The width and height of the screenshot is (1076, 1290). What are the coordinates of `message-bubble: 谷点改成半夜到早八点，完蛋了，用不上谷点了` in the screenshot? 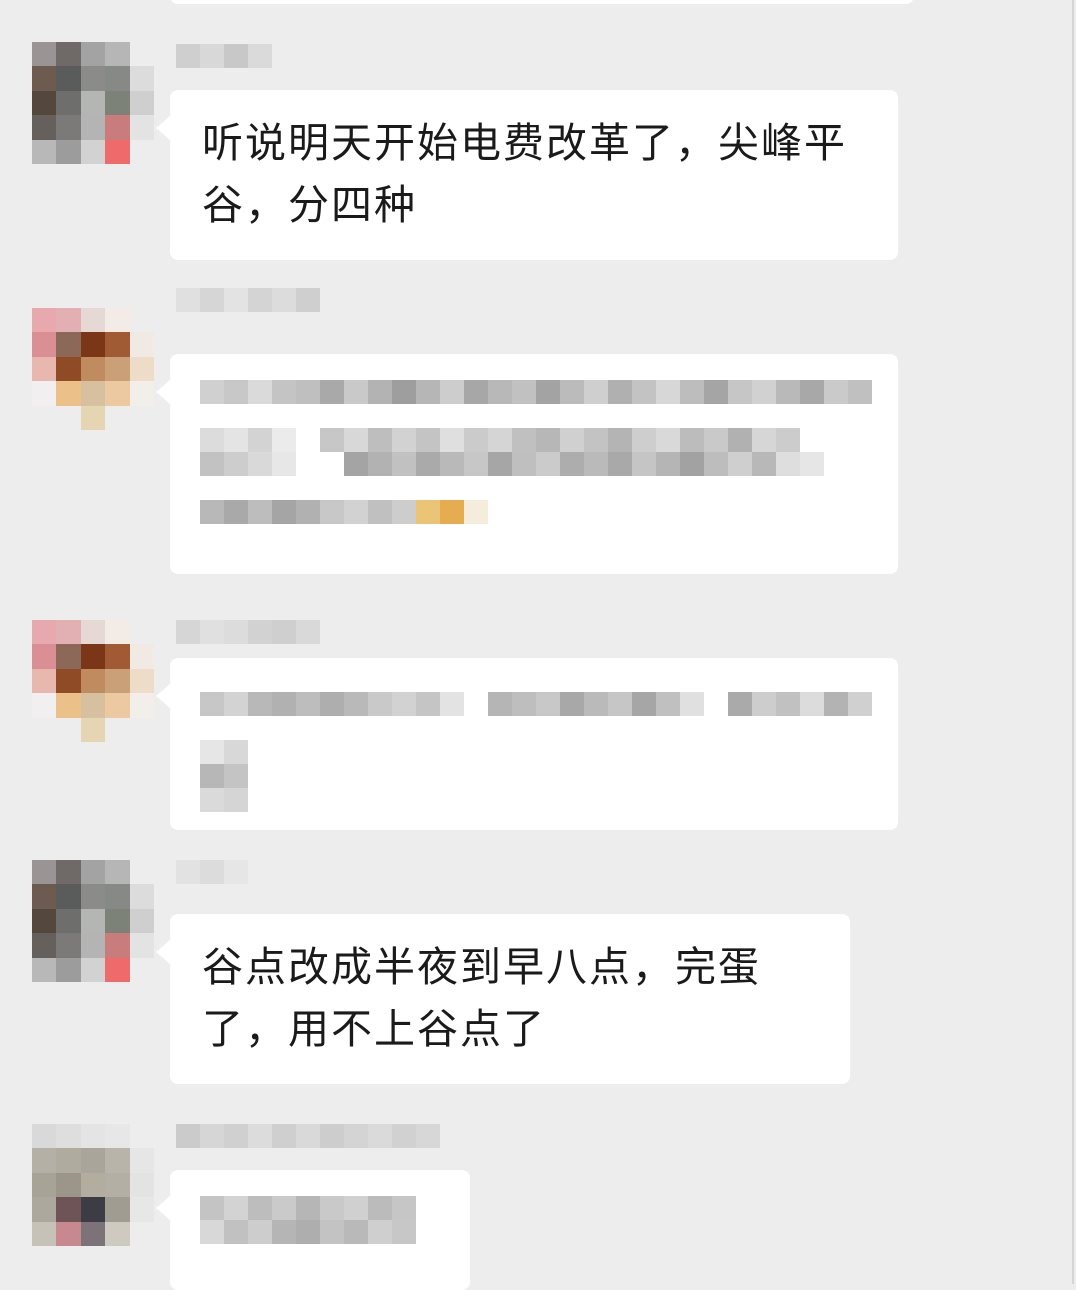 It's located at (503, 999).